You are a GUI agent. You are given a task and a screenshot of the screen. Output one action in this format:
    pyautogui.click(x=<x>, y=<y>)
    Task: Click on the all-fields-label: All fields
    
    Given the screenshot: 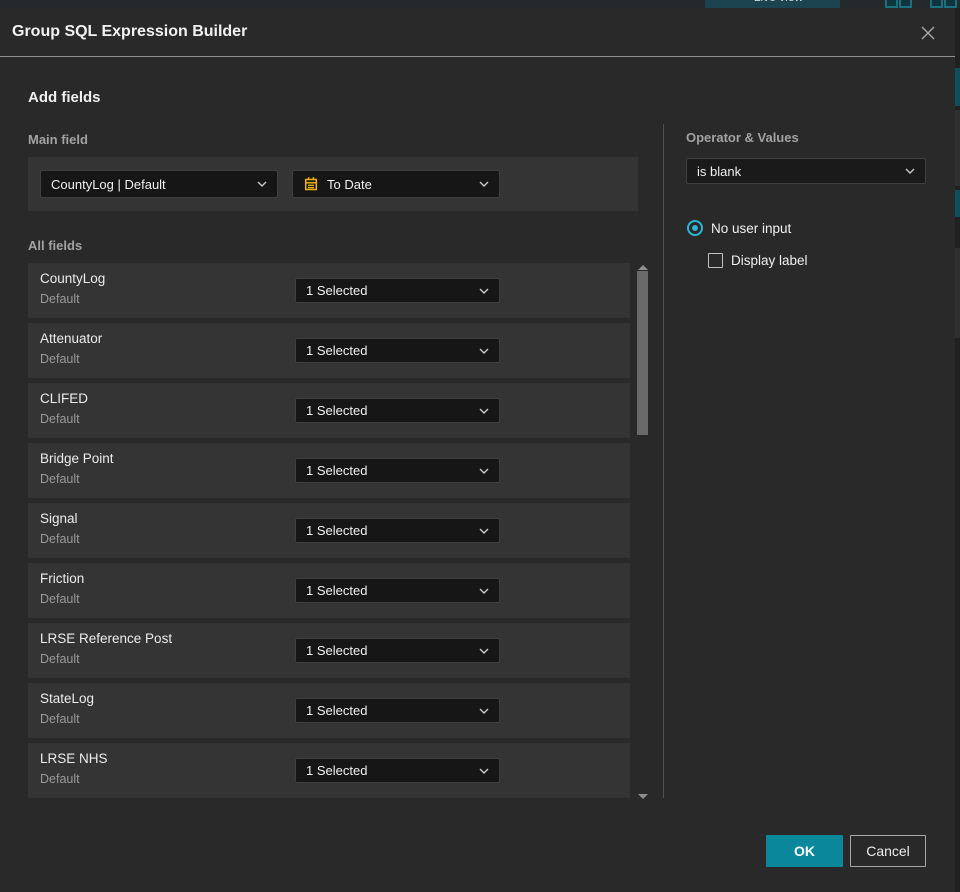 What is the action you would take?
    pyautogui.click(x=55, y=245)
    